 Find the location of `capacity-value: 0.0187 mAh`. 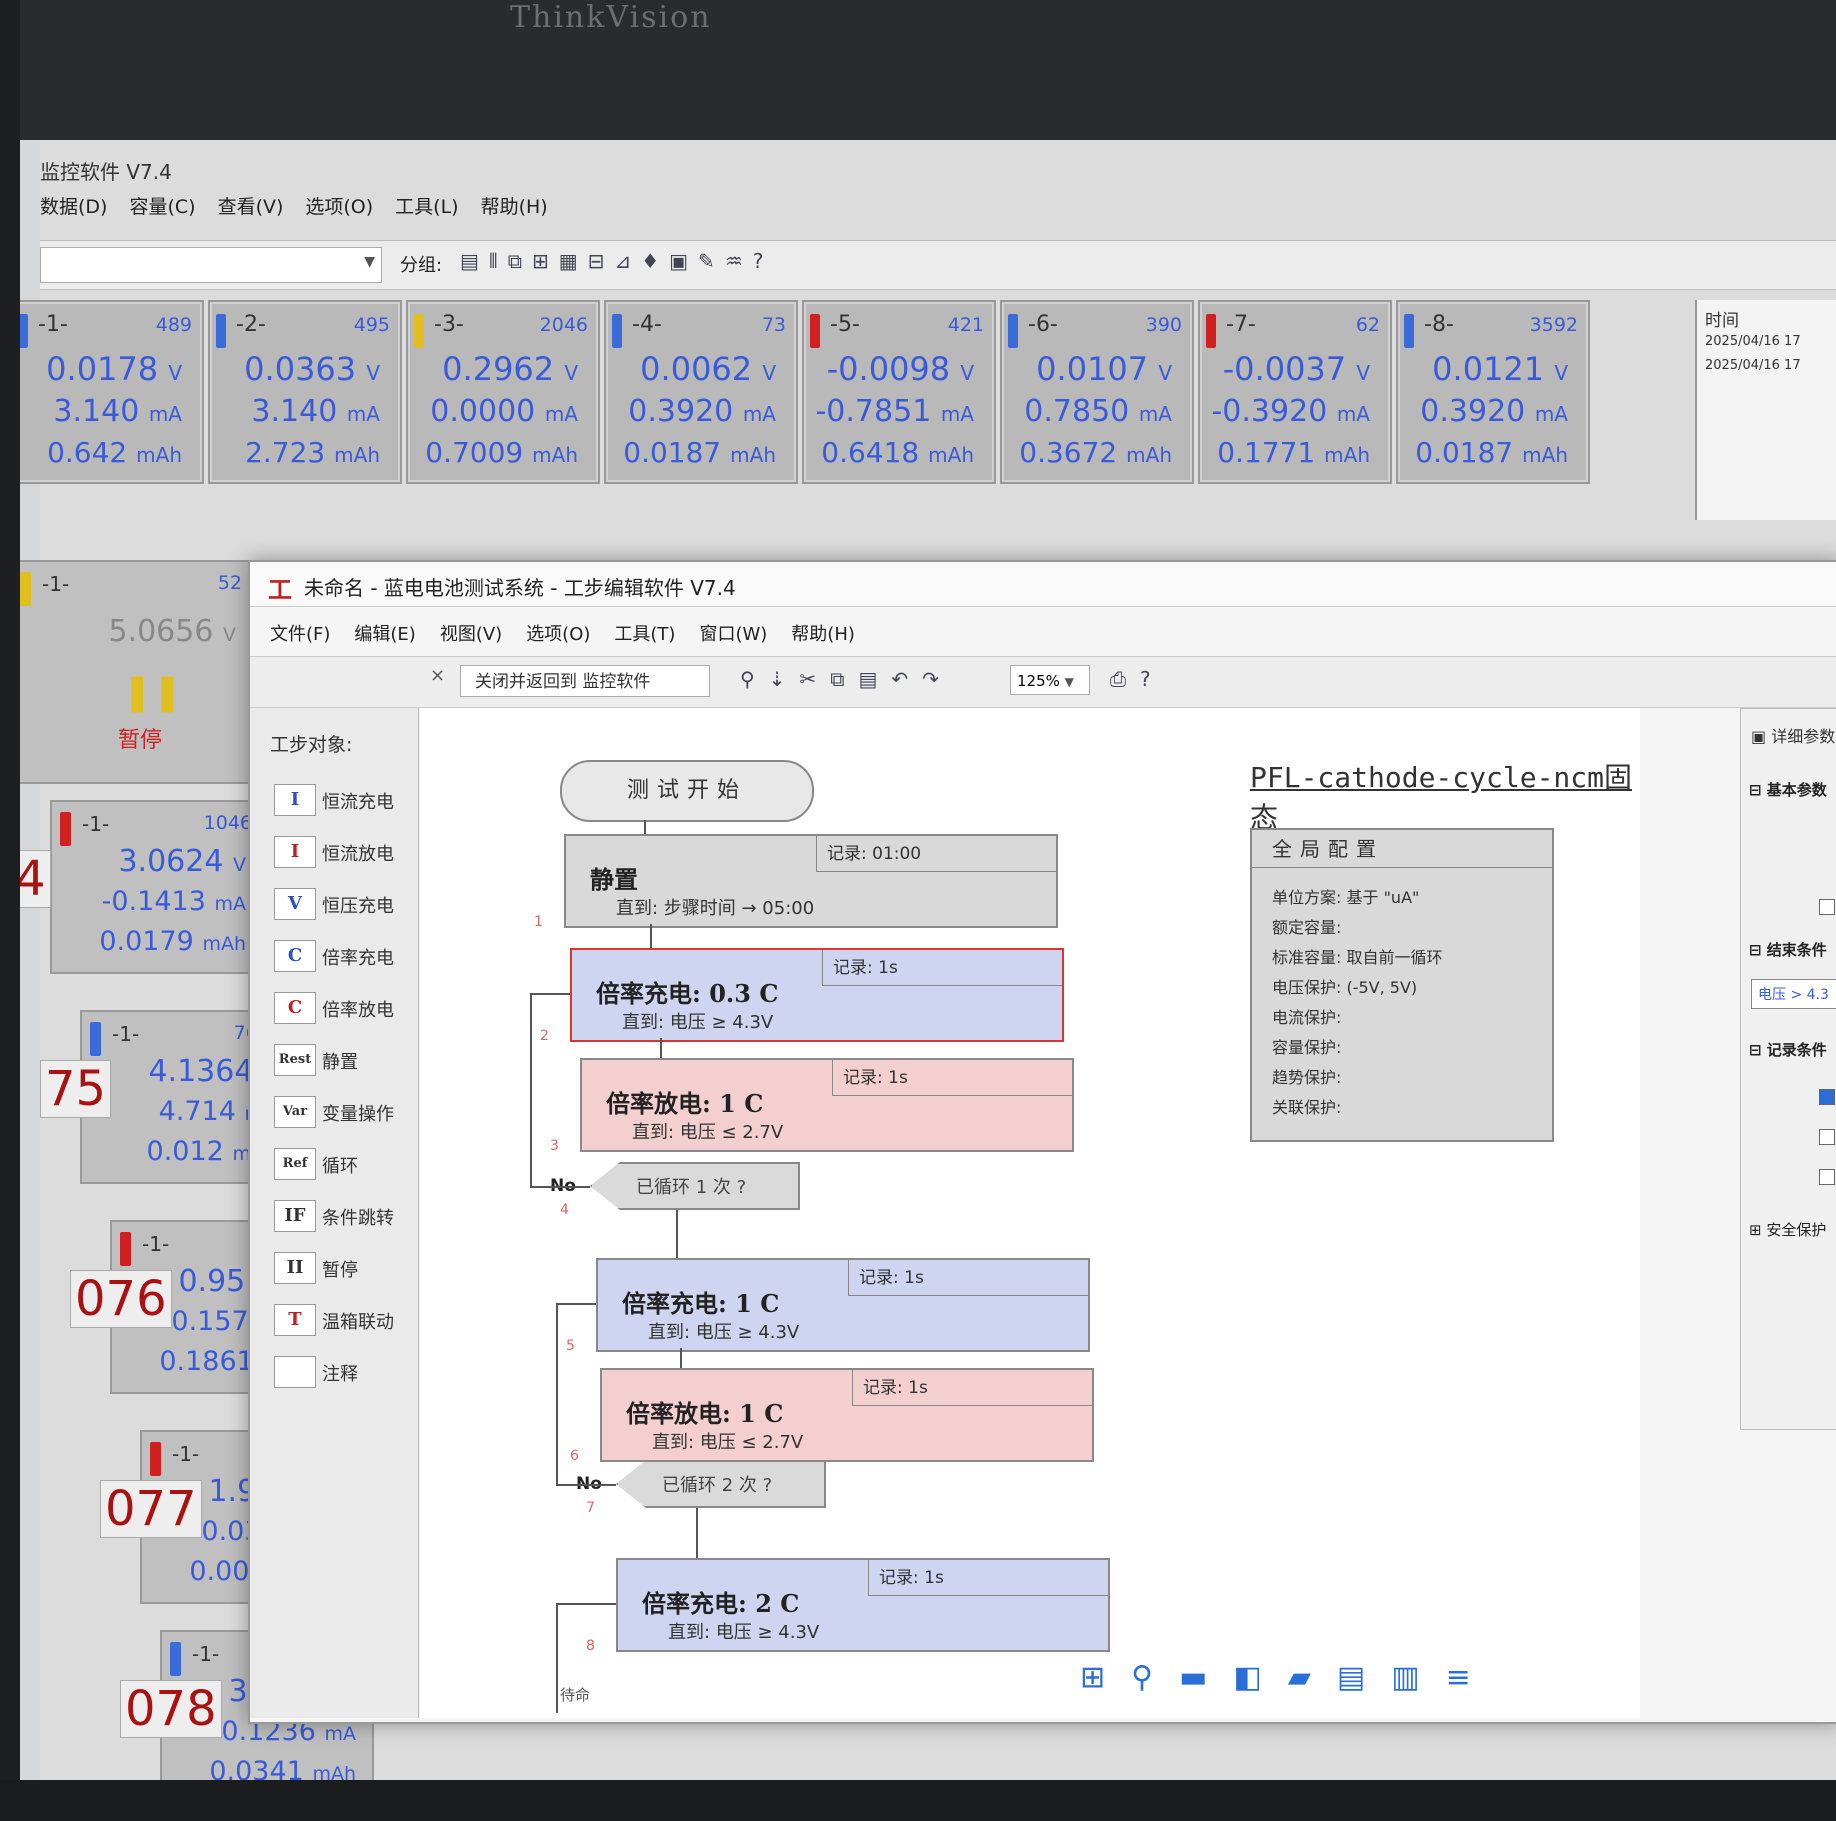

capacity-value: 0.0187 mAh is located at coordinates (1491, 452).